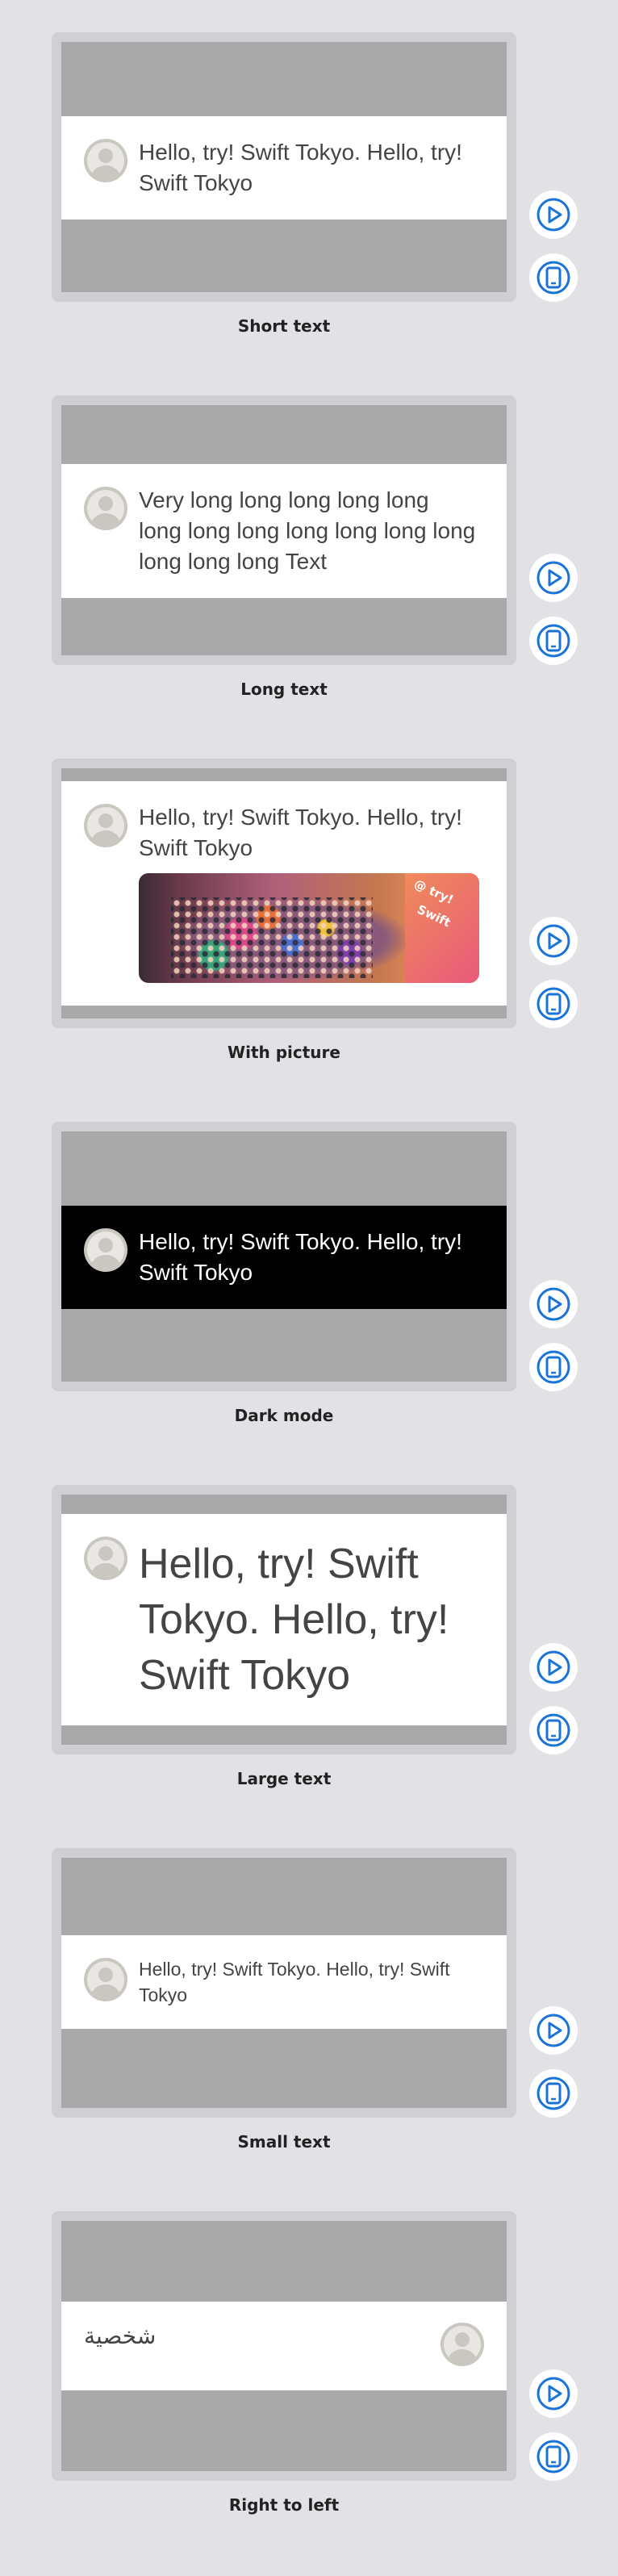  Describe the element at coordinates (284, 1415) in the screenshot. I see `preview-label: Dark mode` at that location.